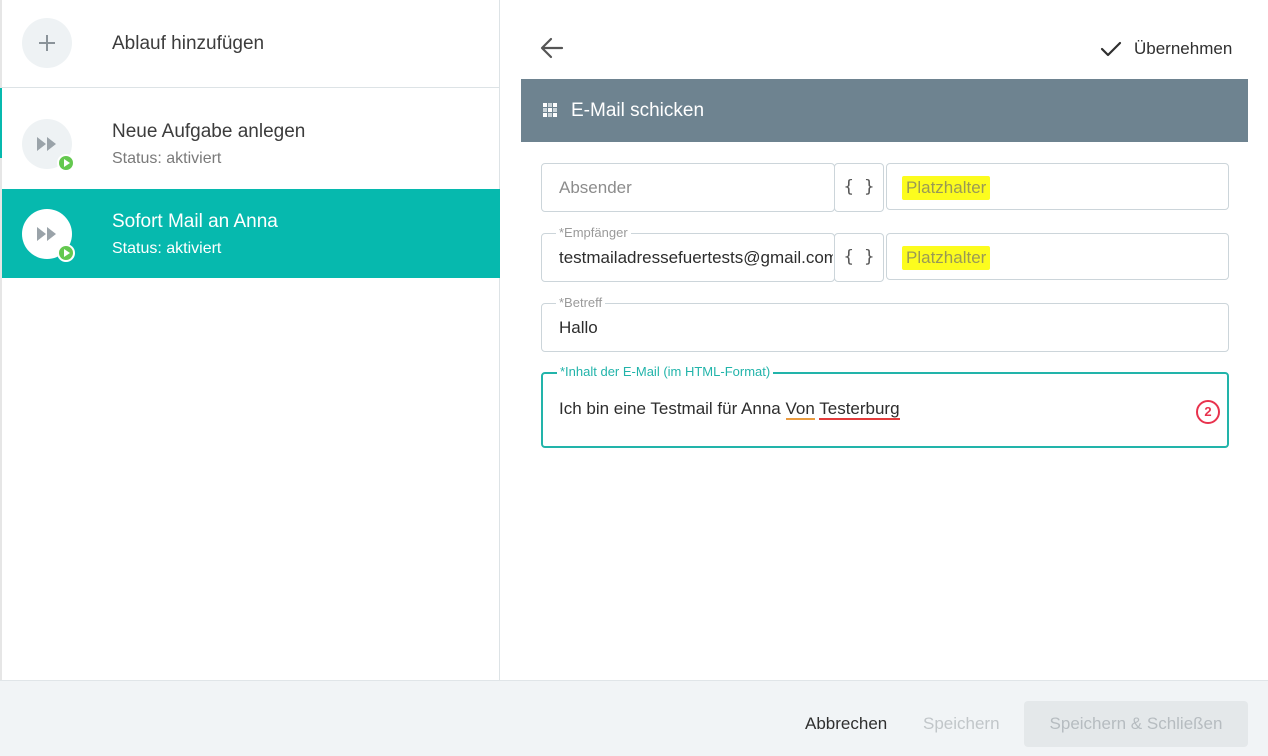 The image size is (1268, 756). Describe the element at coordinates (578, 327) in the screenshot. I see `subject-value: Hallo` at that location.